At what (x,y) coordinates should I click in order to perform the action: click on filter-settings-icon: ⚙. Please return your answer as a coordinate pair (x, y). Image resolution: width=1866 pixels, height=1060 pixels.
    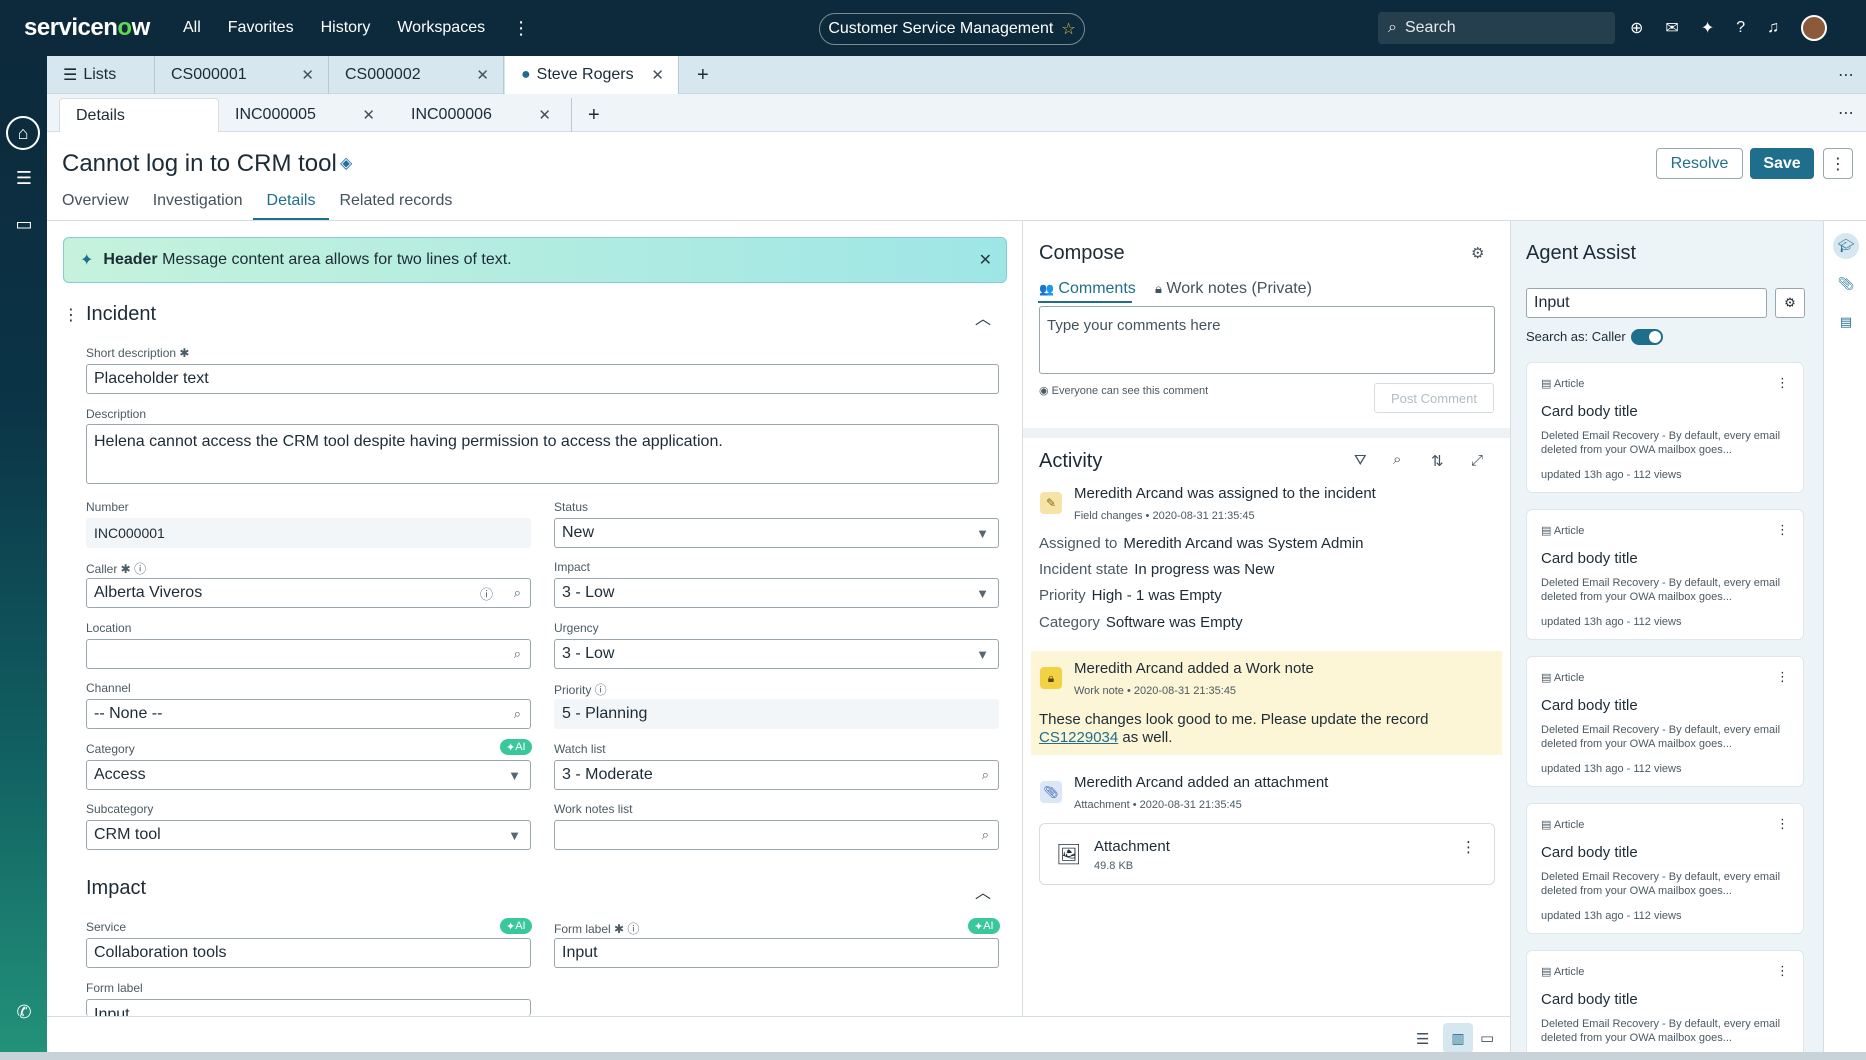
    Looking at the image, I should click on (1790, 303).